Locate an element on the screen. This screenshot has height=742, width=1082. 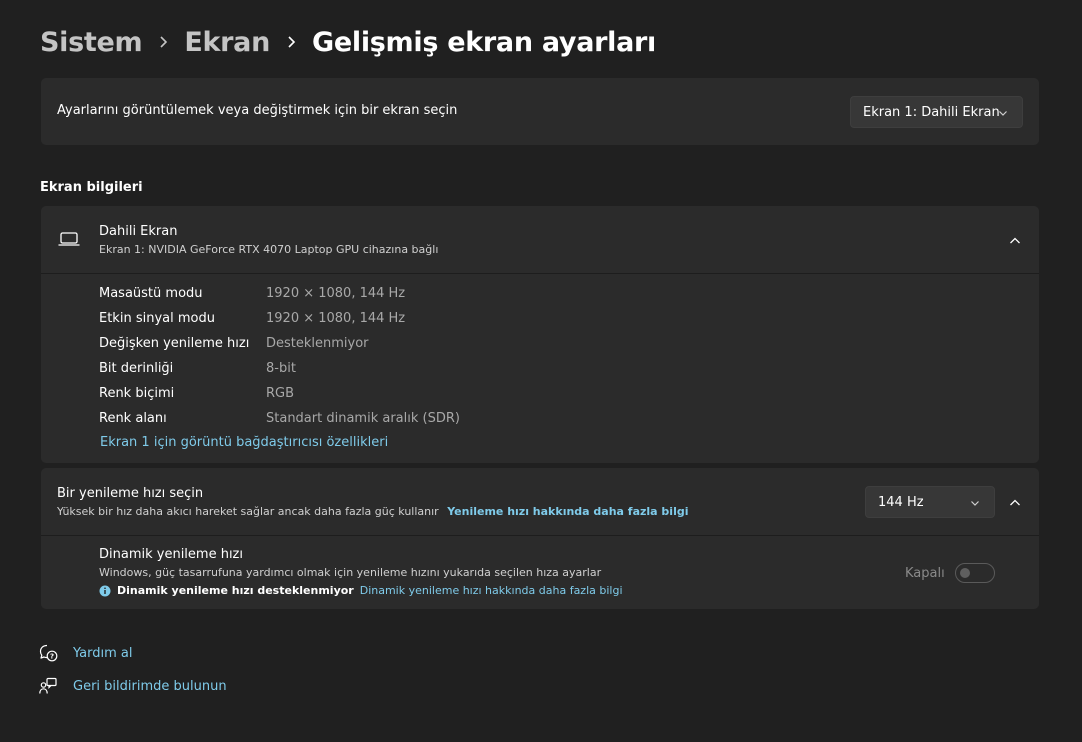
property-label: Renk alanı is located at coordinates (133, 418).